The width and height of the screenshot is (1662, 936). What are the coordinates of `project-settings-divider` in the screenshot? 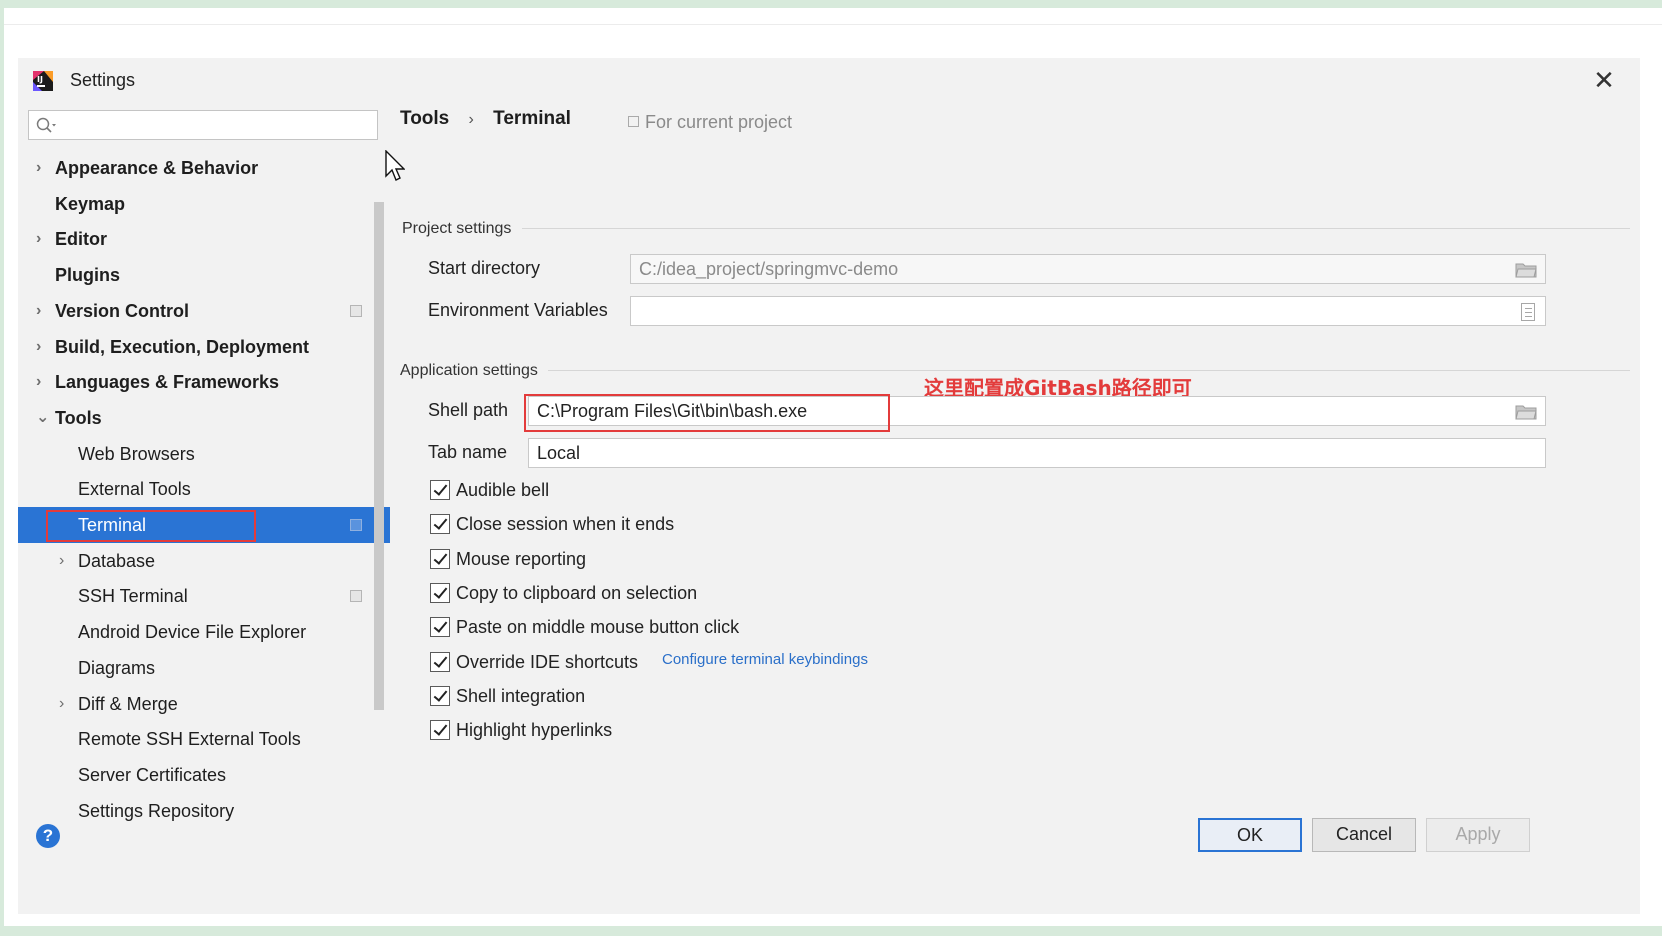 It's located at (1076, 228).